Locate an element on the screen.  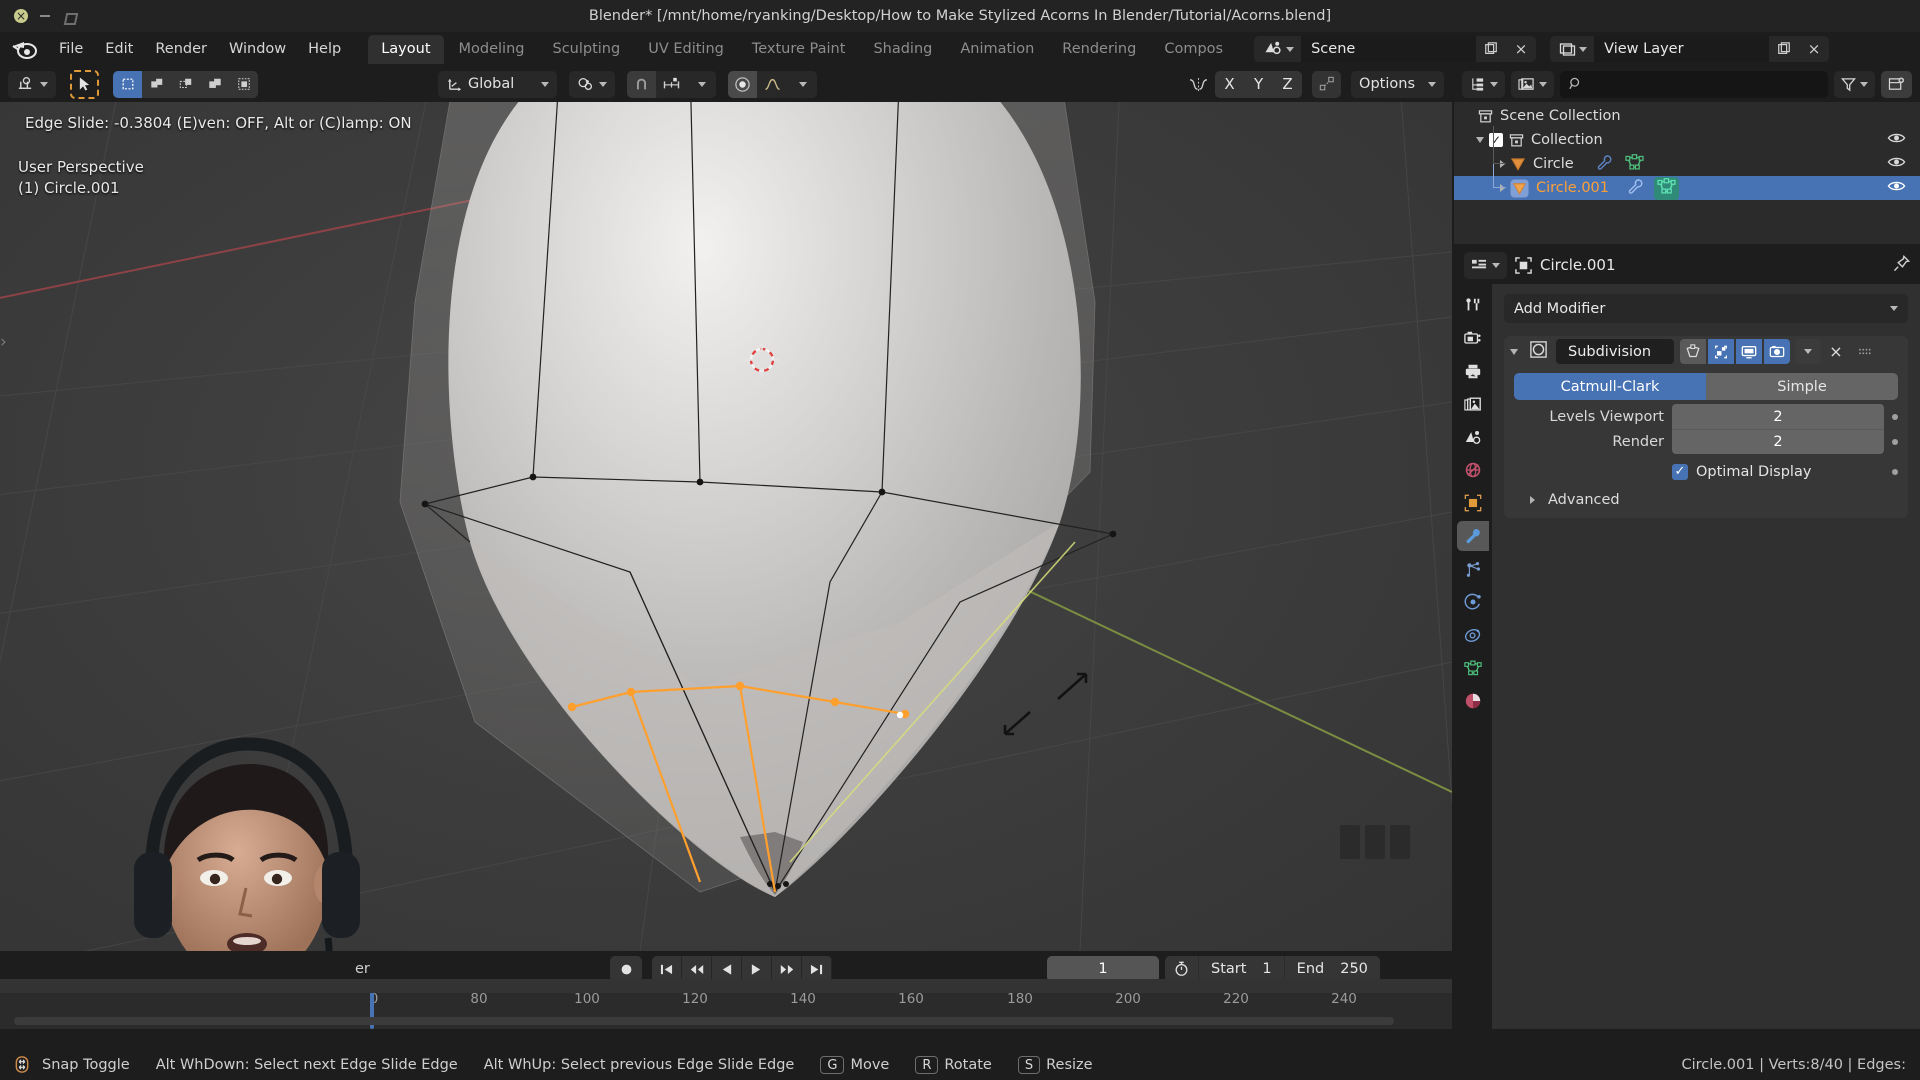
outliner-filter-button is located at coordinates (1854, 84).